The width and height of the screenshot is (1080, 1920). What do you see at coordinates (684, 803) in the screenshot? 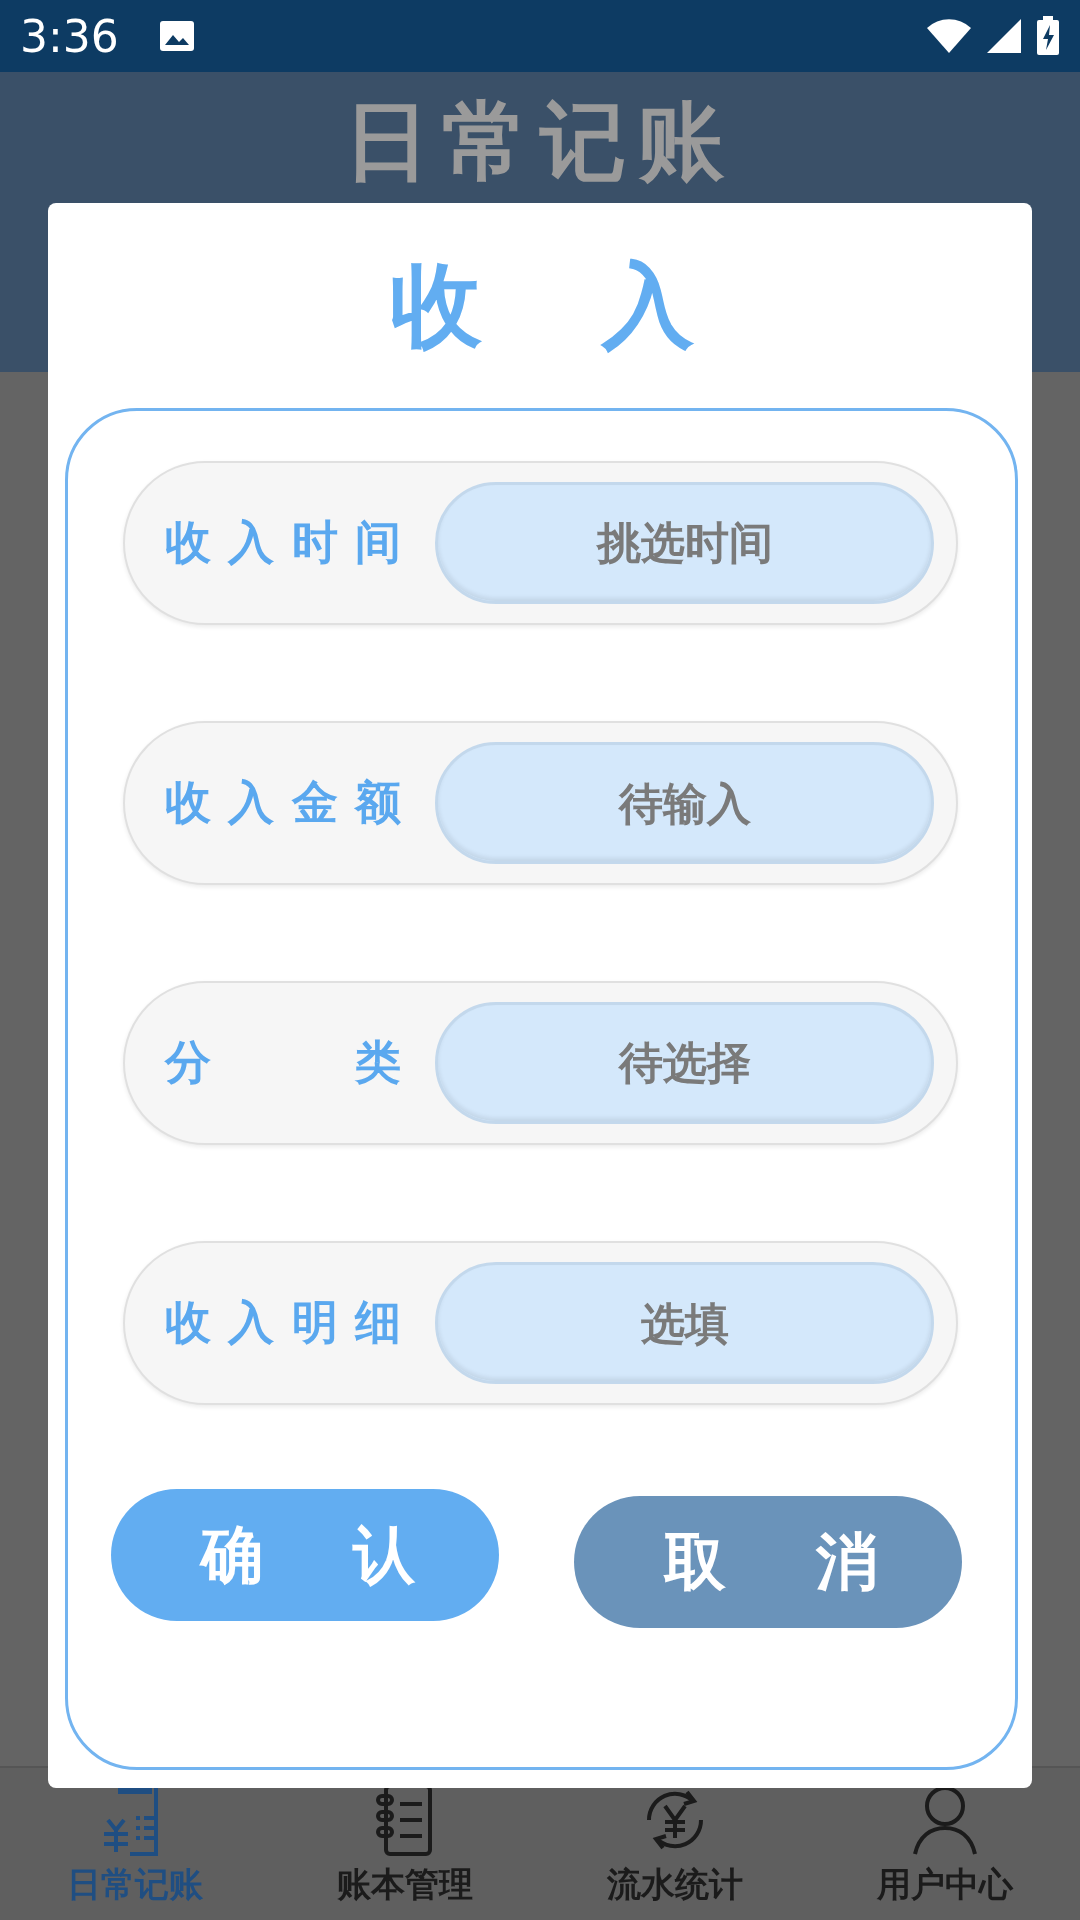
I see `input-field: 待输入` at bounding box center [684, 803].